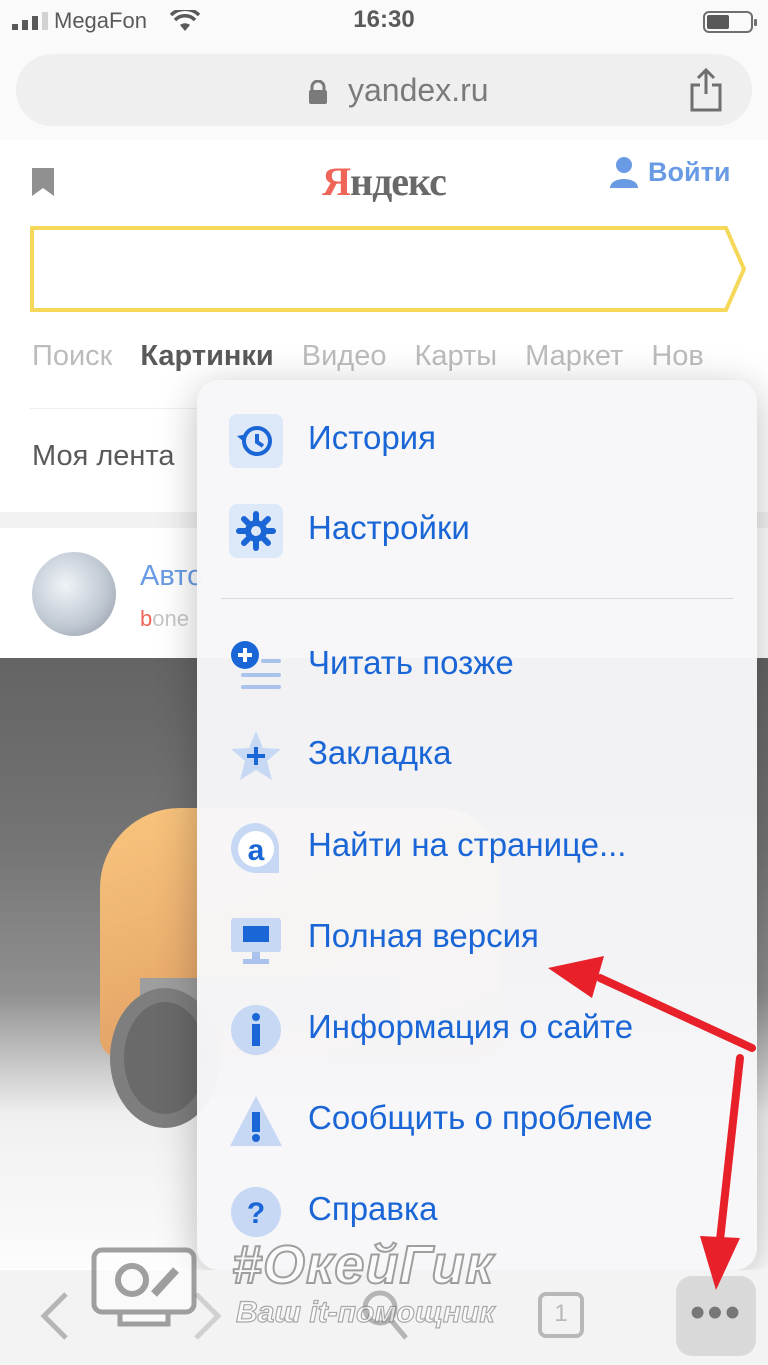  What do you see at coordinates (624, 172) in the screenshot?
I see `person-icon` at bounding box center [624, 172].